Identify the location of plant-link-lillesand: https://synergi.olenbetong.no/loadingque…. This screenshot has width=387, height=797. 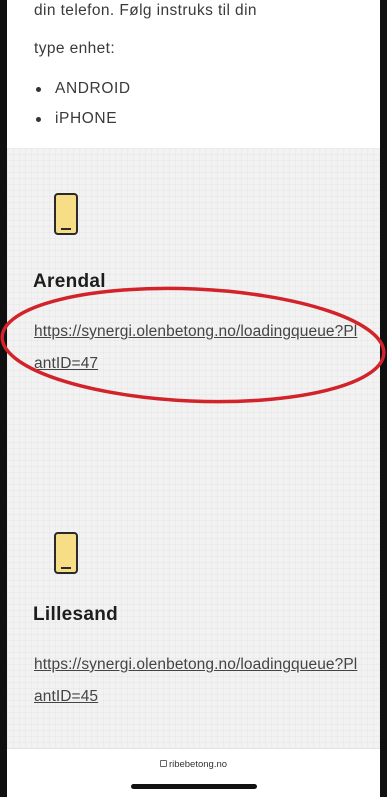
(199, 681).